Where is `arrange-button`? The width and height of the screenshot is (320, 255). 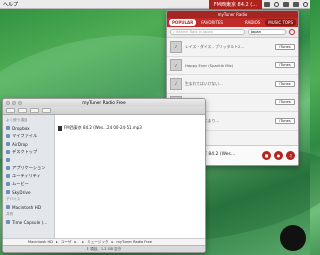
arrange-button is located at coordinates (34, 110).